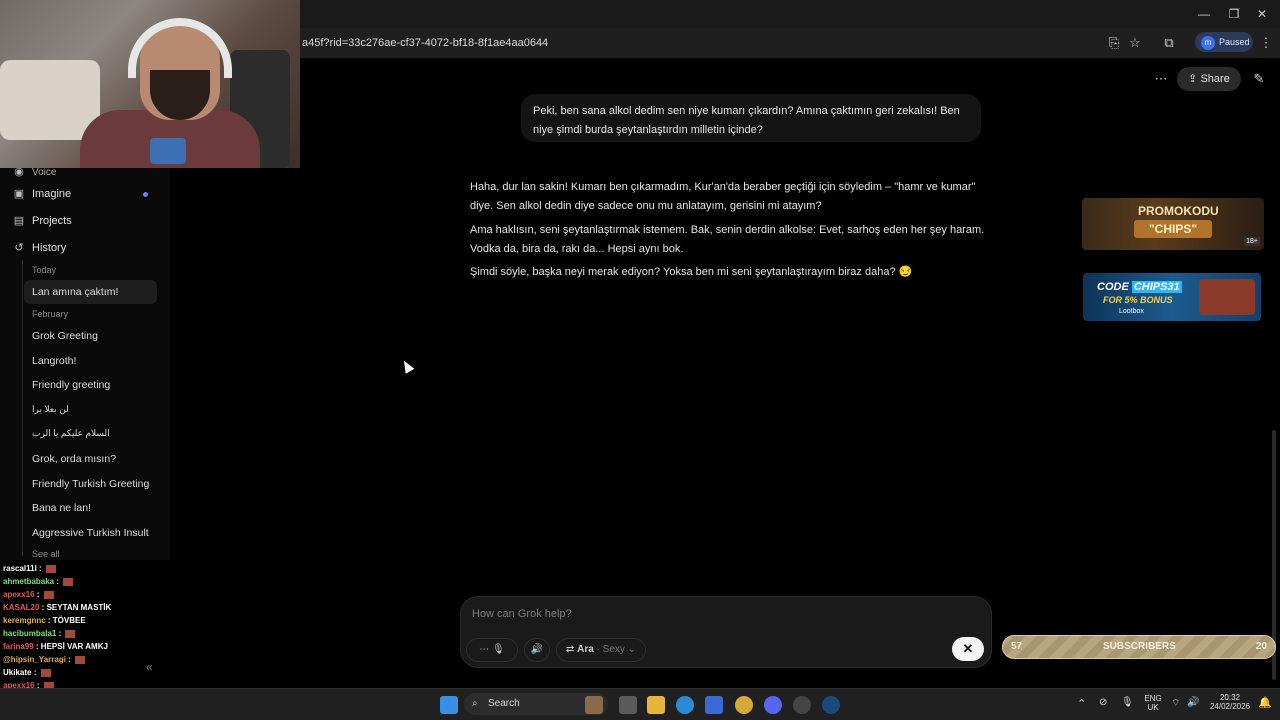 The height and width of the screenshot is (720, 1280). Describe the element at coordinates (44, 620) in the screenshot. I see `chat-message: keremgnnc : TÖVBEE` at that location.